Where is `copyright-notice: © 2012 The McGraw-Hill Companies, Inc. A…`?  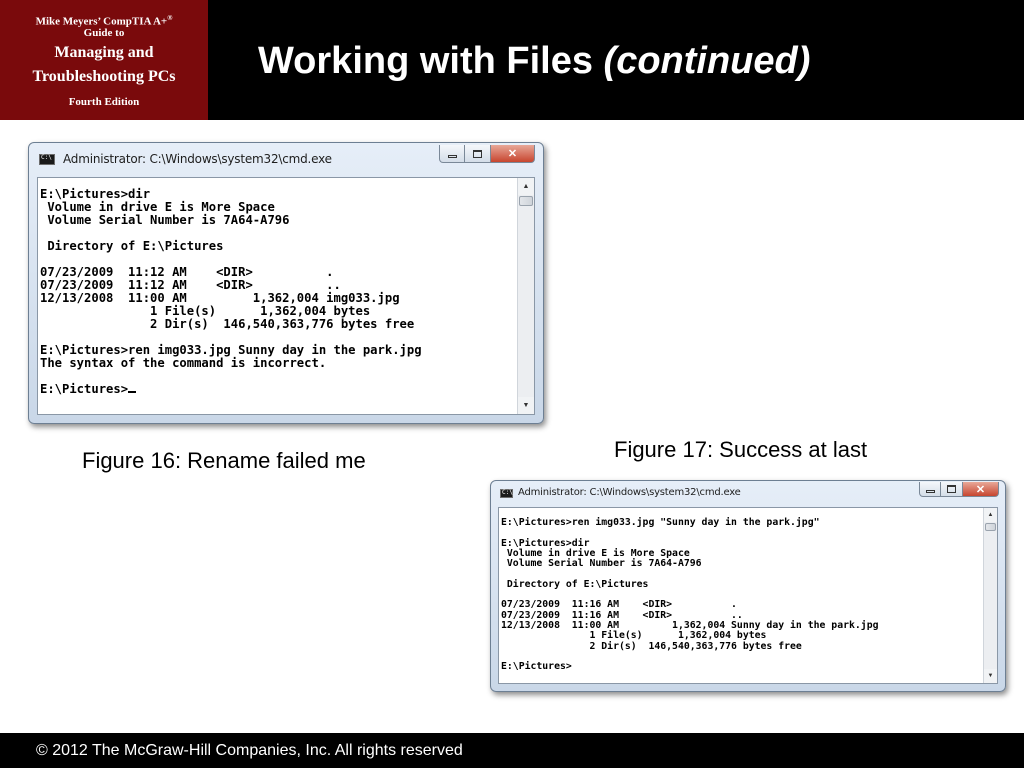
copyright-notice: © 2012 The McGraw-Hill Companies, Inc. A… is located at coordinates (249, 750).